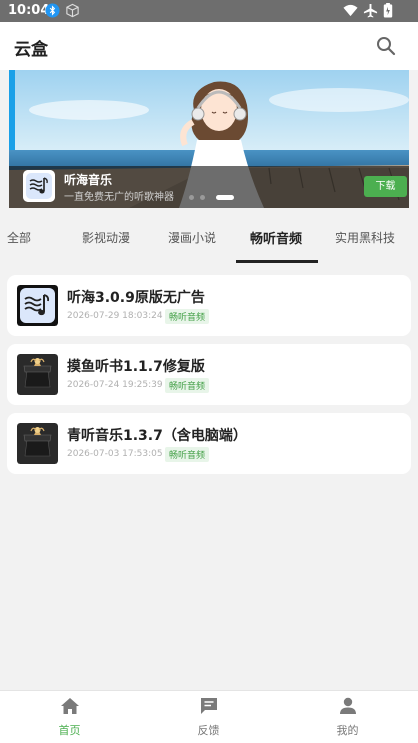  I want to click on nav-feedback: 反馈, so click(208, 717).